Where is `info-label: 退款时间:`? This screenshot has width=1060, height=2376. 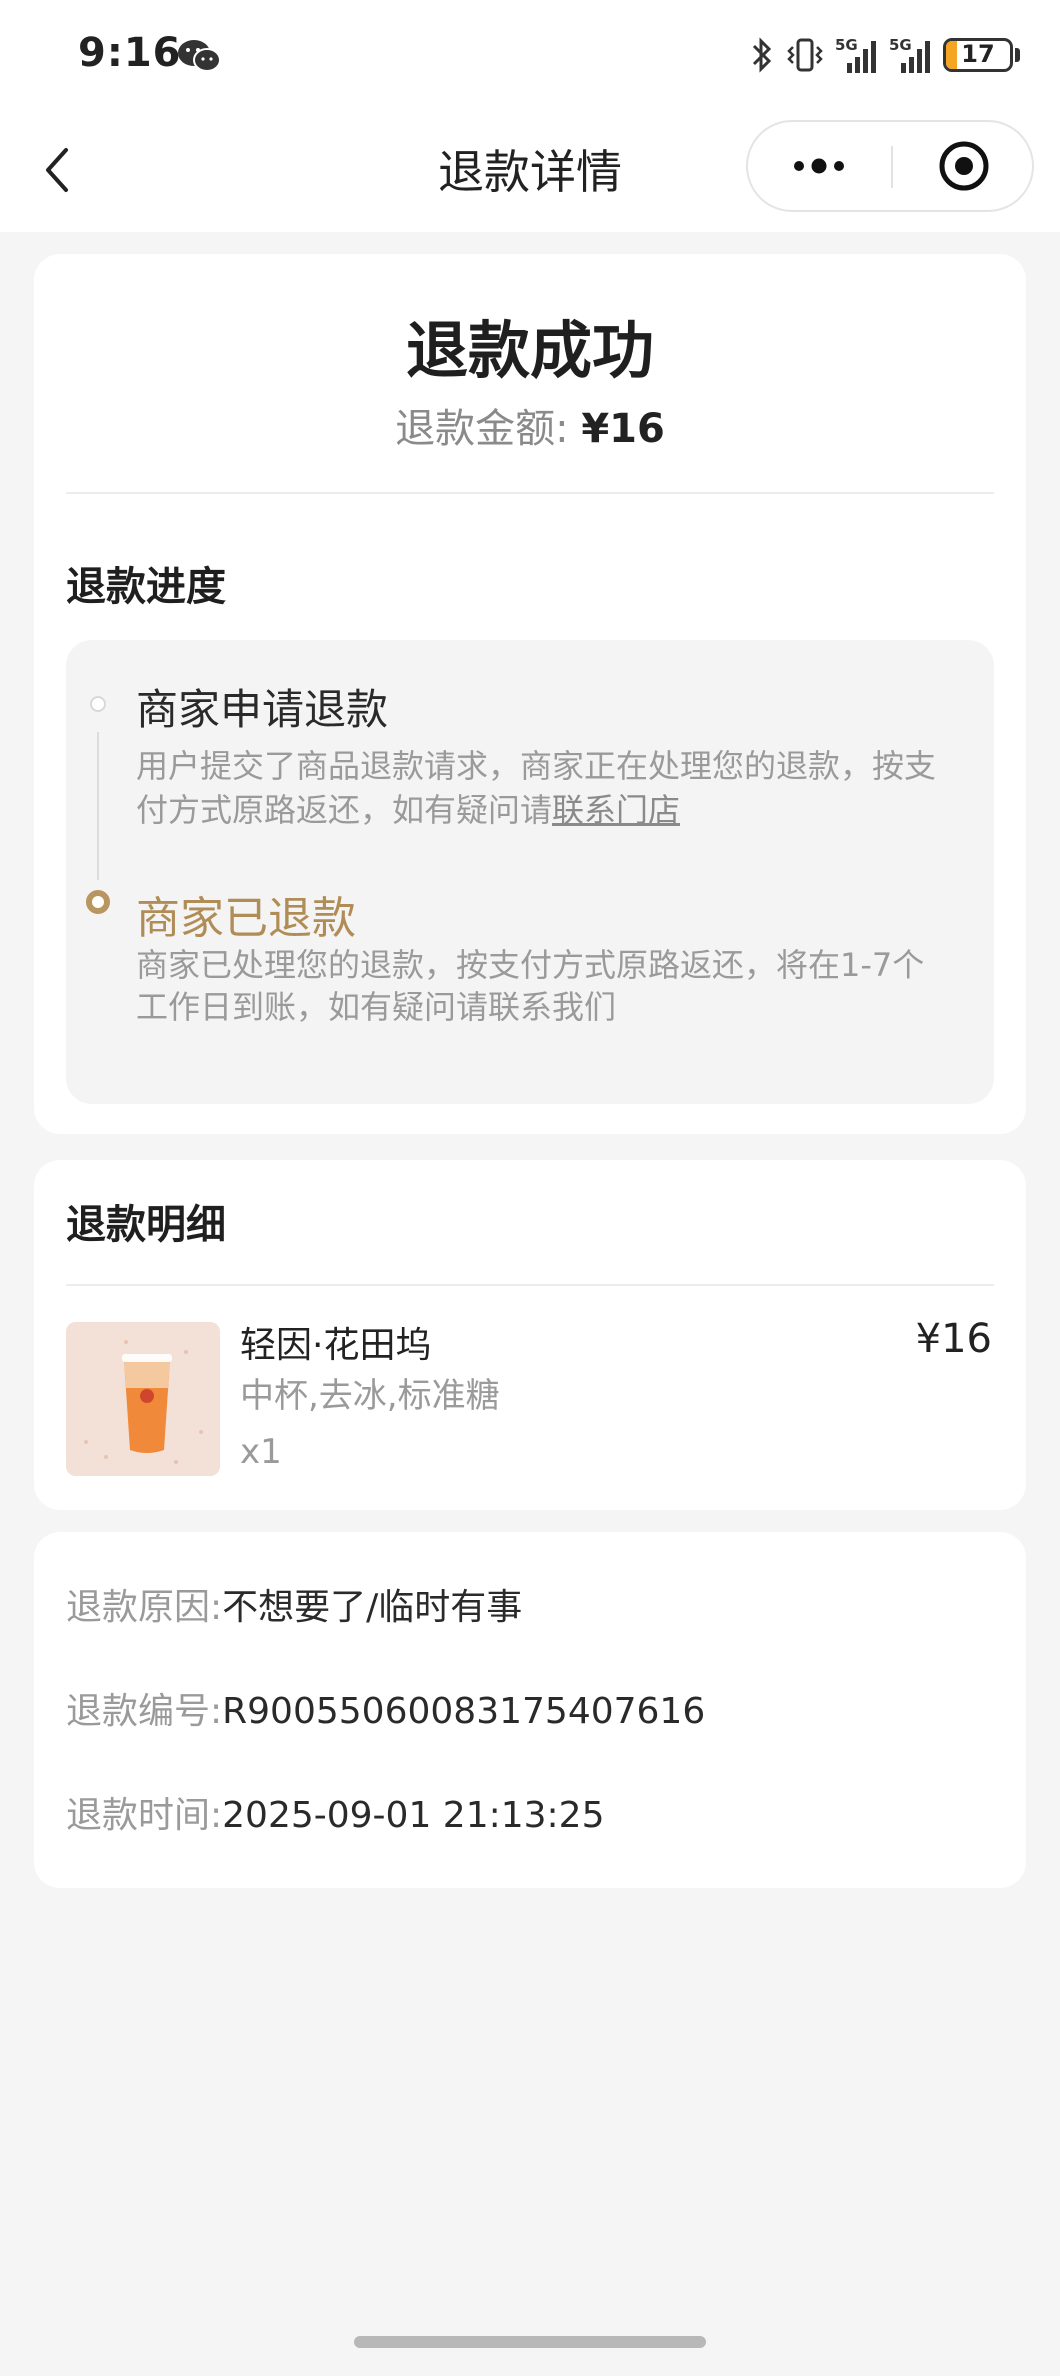 info-label: 退款时间: is located at coordinates (144, 1815).